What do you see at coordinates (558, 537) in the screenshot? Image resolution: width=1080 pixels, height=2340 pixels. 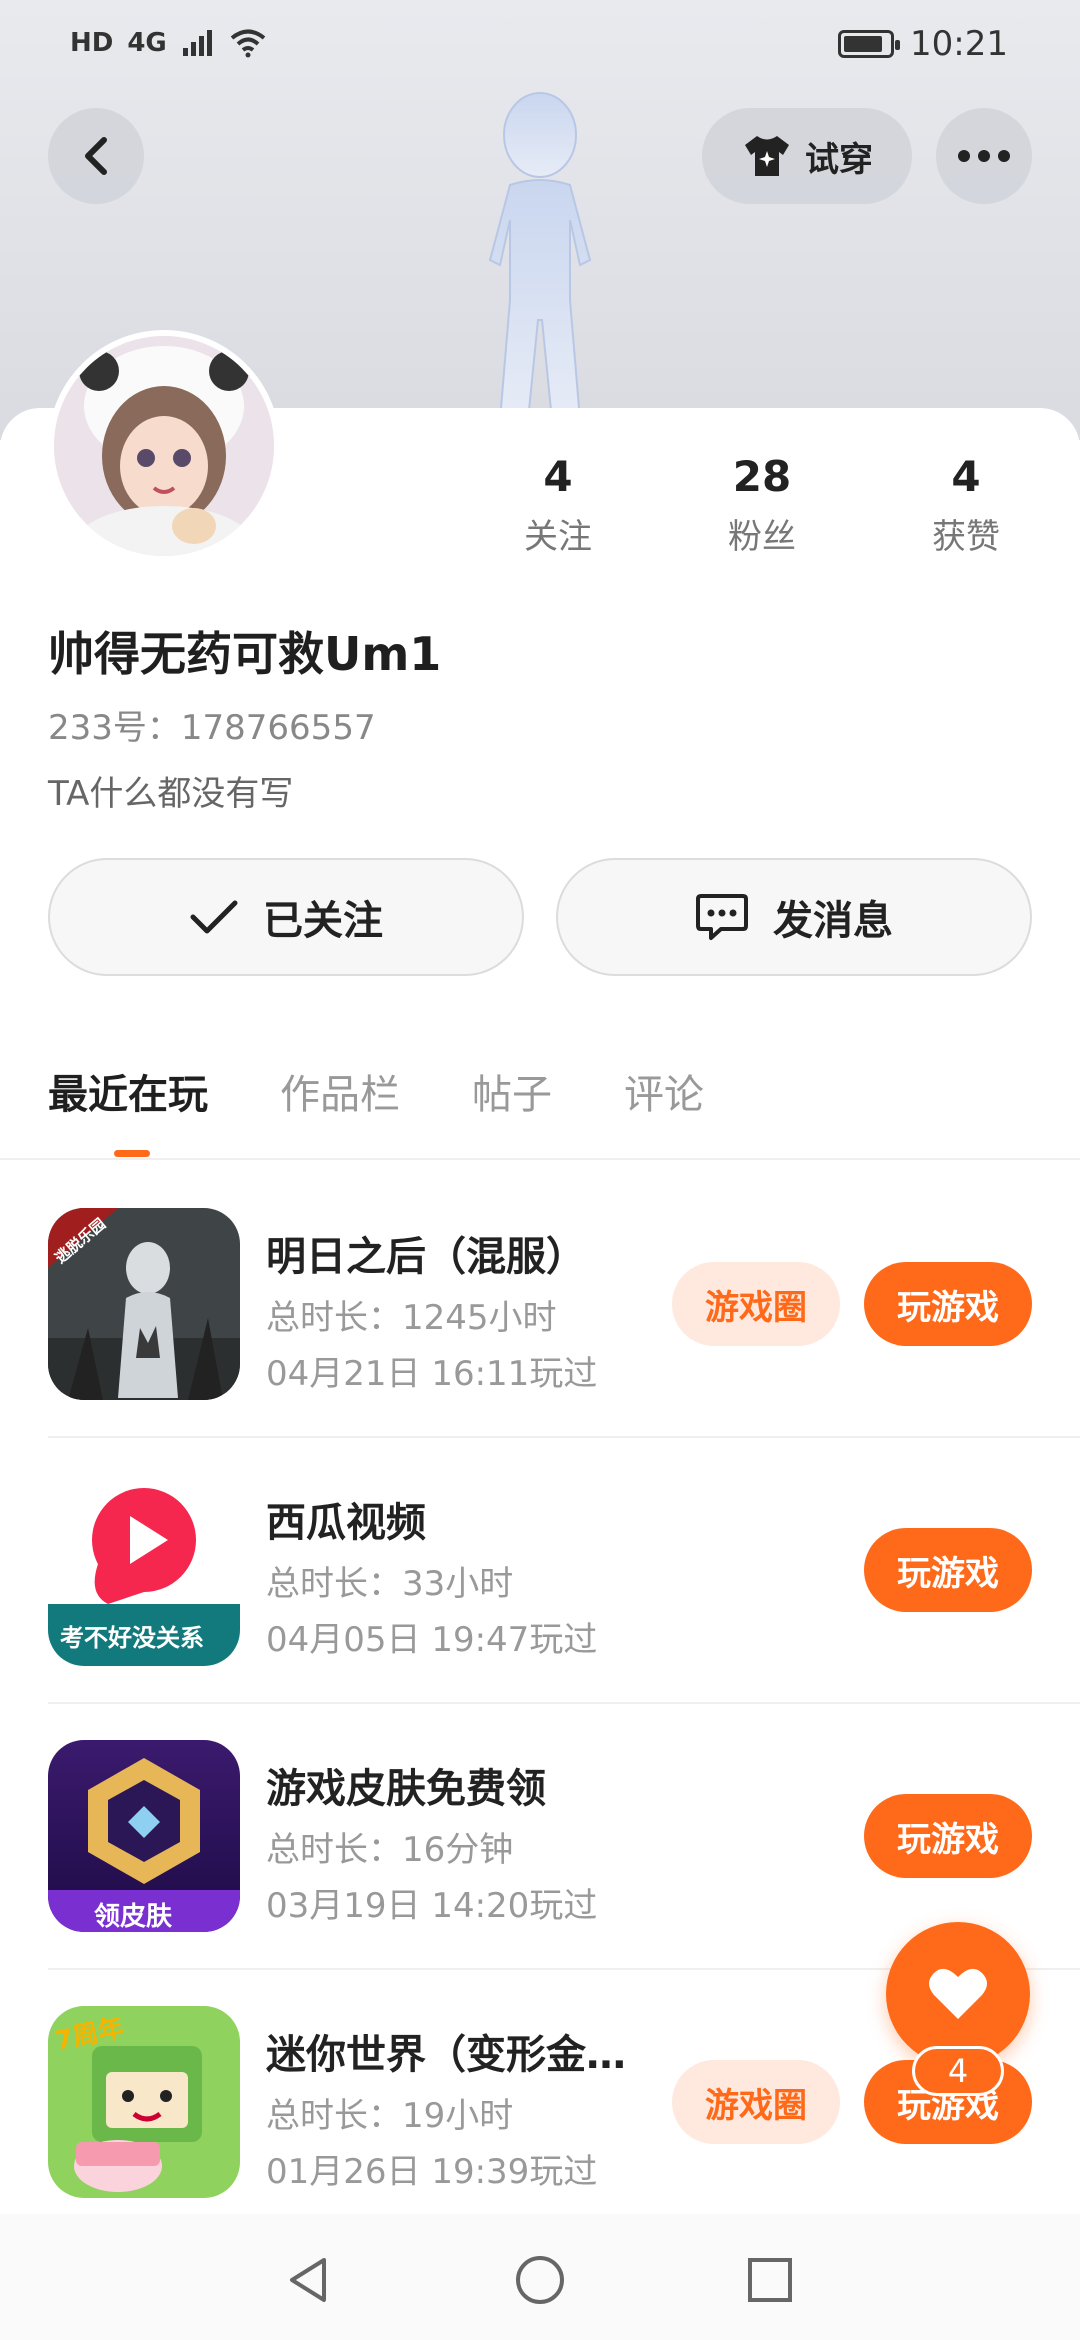 I see `stat-label: 关注` at bounding box center [558, 537].